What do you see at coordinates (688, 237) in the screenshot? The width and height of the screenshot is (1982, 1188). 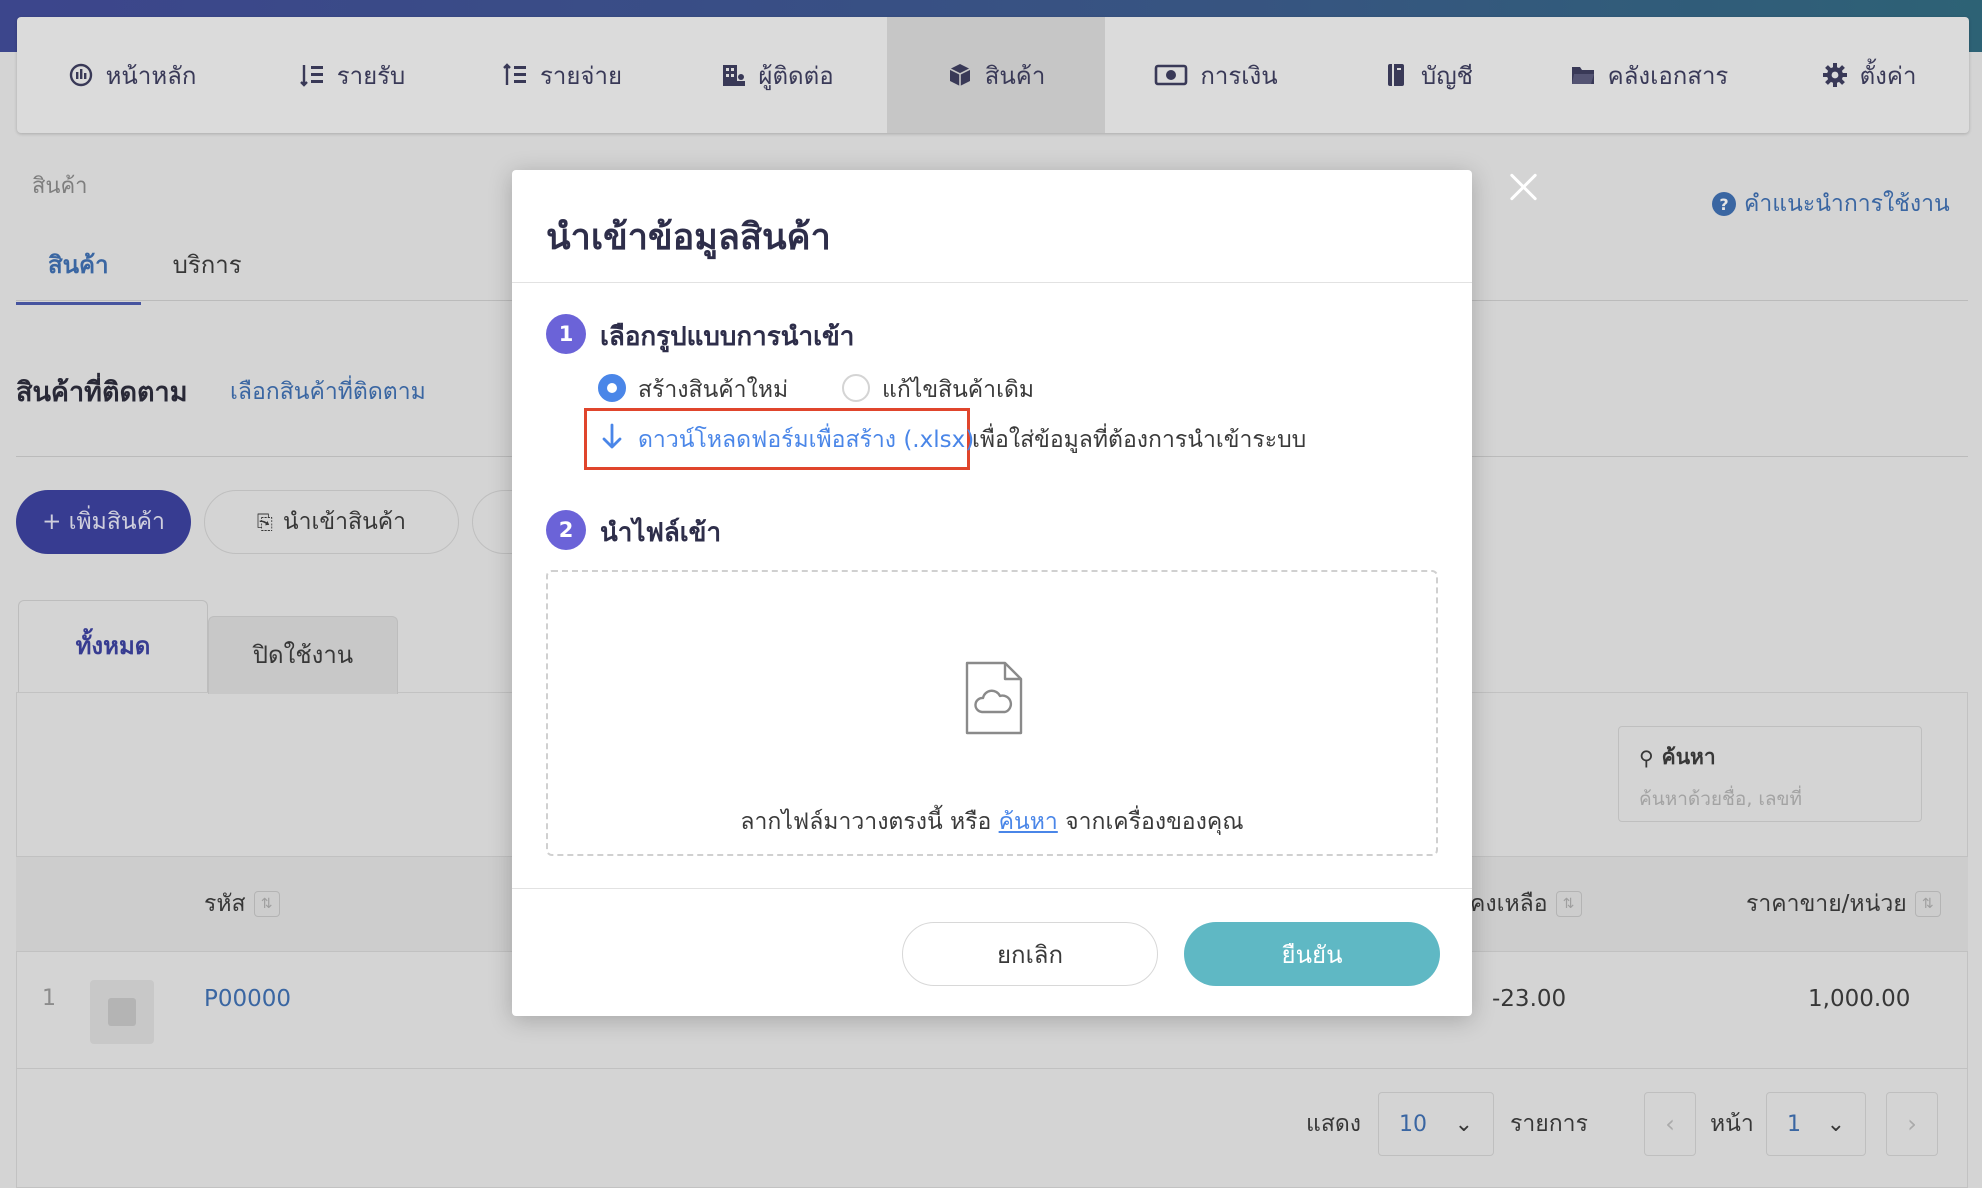 I see `modal-title: นำเข้าข้อมูลสินค้า` at bounding box center [688, 237].